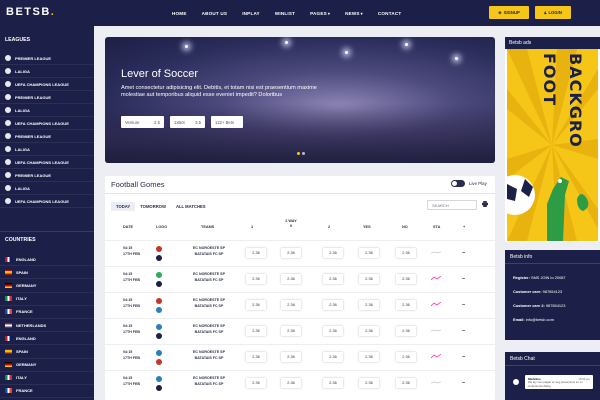 The height and width of the screenshot is (400, 600). Describe the element at coordinates (30, 12) in the screenshot. I see `site-logo: BETSB.` at that location.